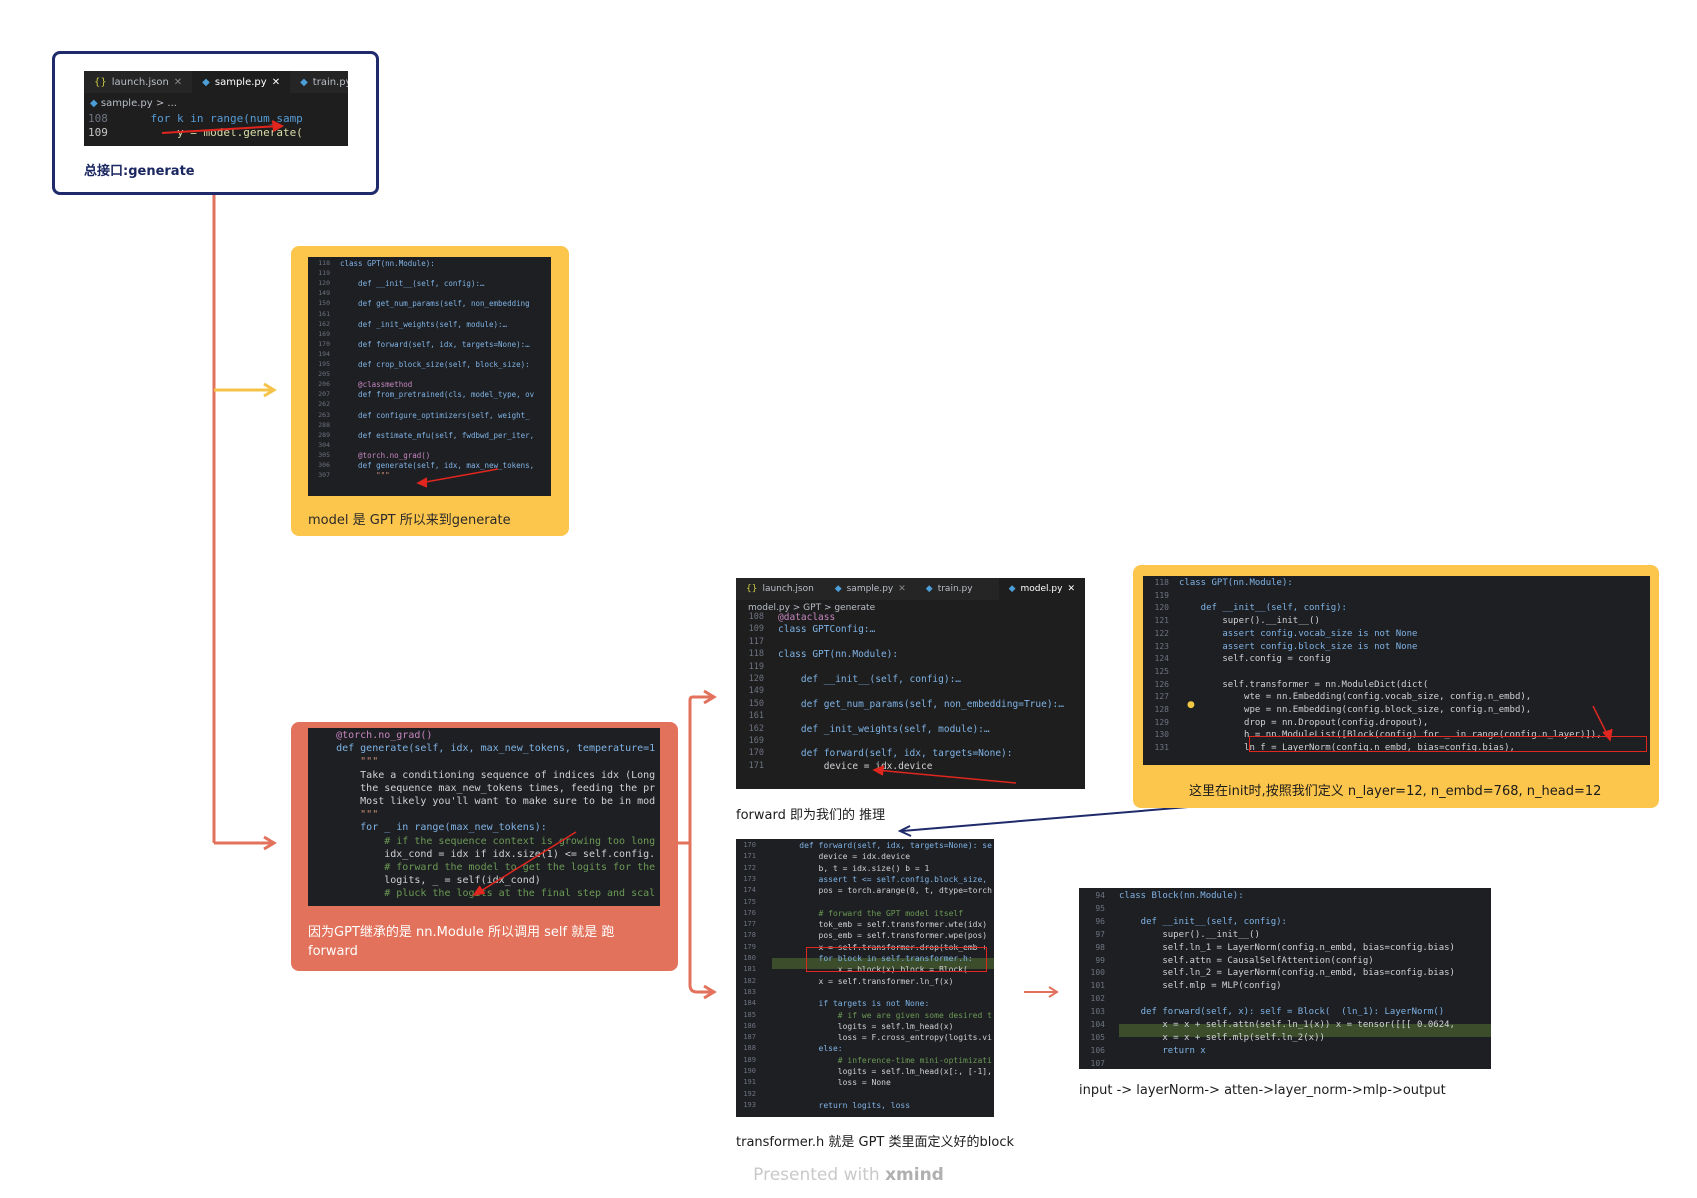 The image size is (1697, 1198). I want to click on line-number: 95, so click(1100, 908).